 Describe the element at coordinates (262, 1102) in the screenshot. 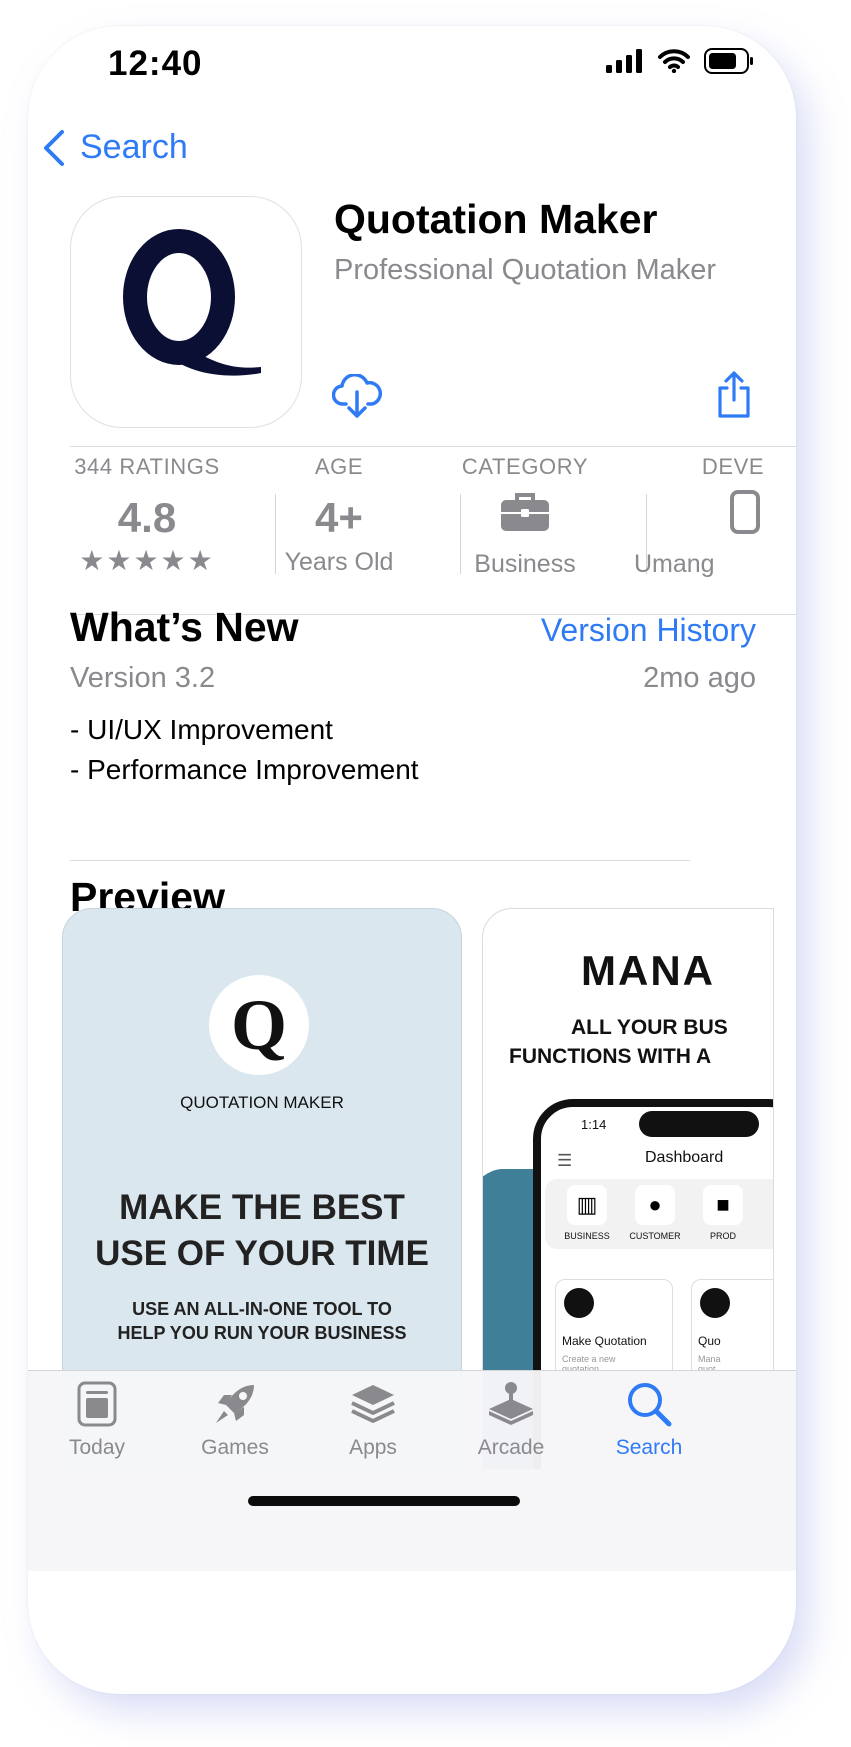

I see `preview-brand: QUOTATION MAKER` at that location.